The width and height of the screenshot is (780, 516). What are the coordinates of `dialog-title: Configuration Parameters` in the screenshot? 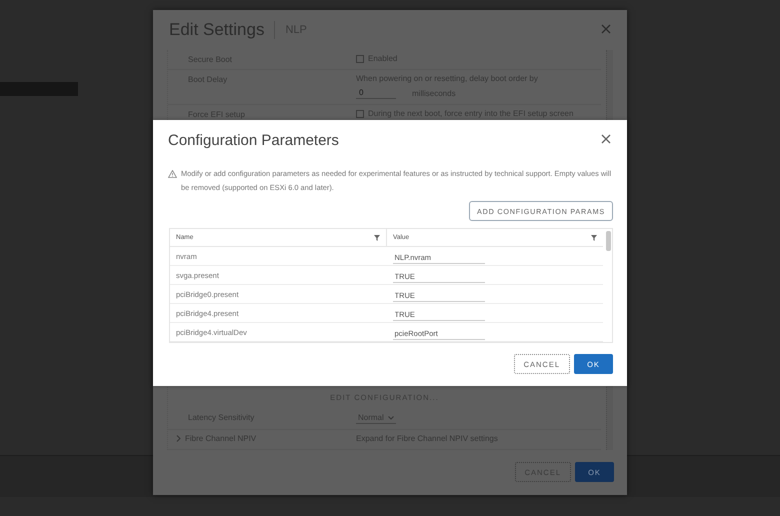 It's located at (253, 140).